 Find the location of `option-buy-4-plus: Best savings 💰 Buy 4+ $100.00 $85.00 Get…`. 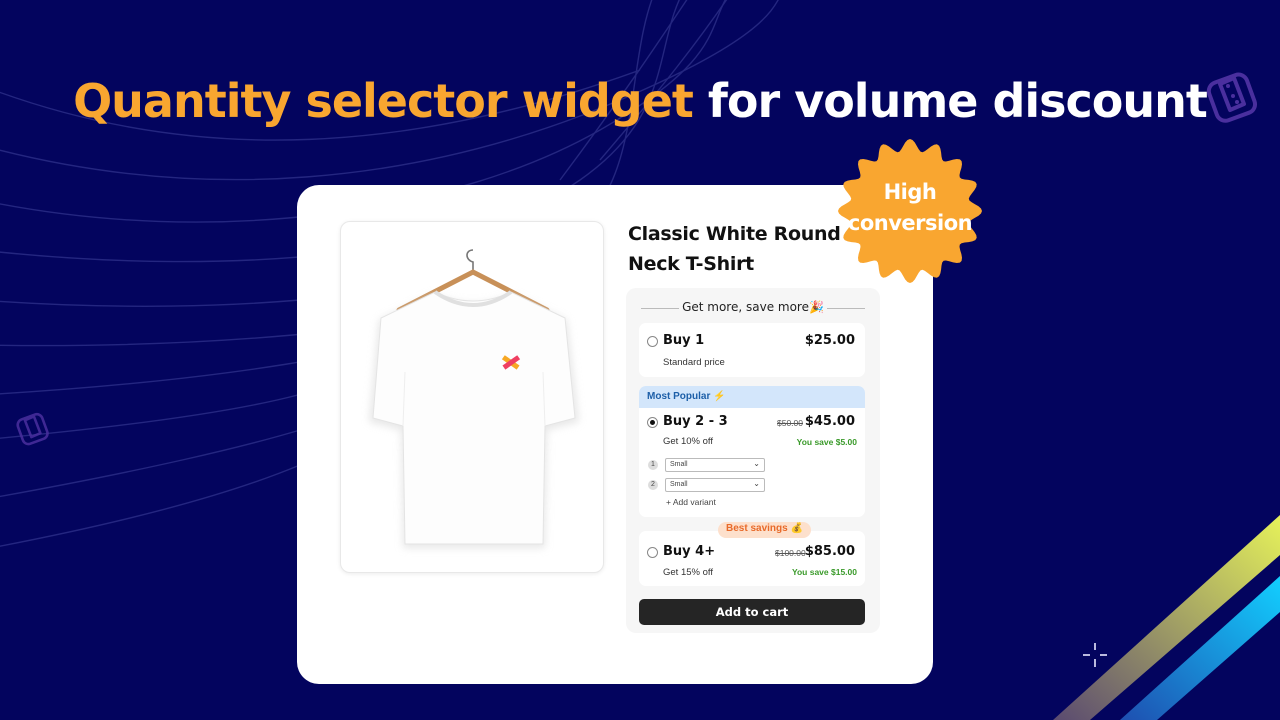

option-buy-4-plus: Best savings 💰 Buy 4+ $100.00 $85.00 Get… is located at coordinates (752, 554).